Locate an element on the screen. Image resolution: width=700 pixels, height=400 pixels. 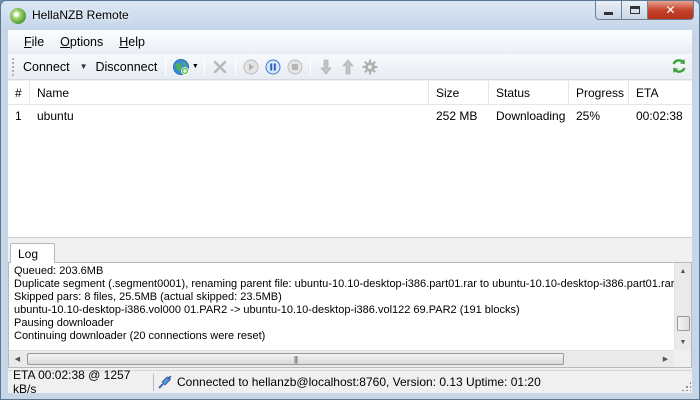
menu-options: Options is located at coordinates (81, 42).